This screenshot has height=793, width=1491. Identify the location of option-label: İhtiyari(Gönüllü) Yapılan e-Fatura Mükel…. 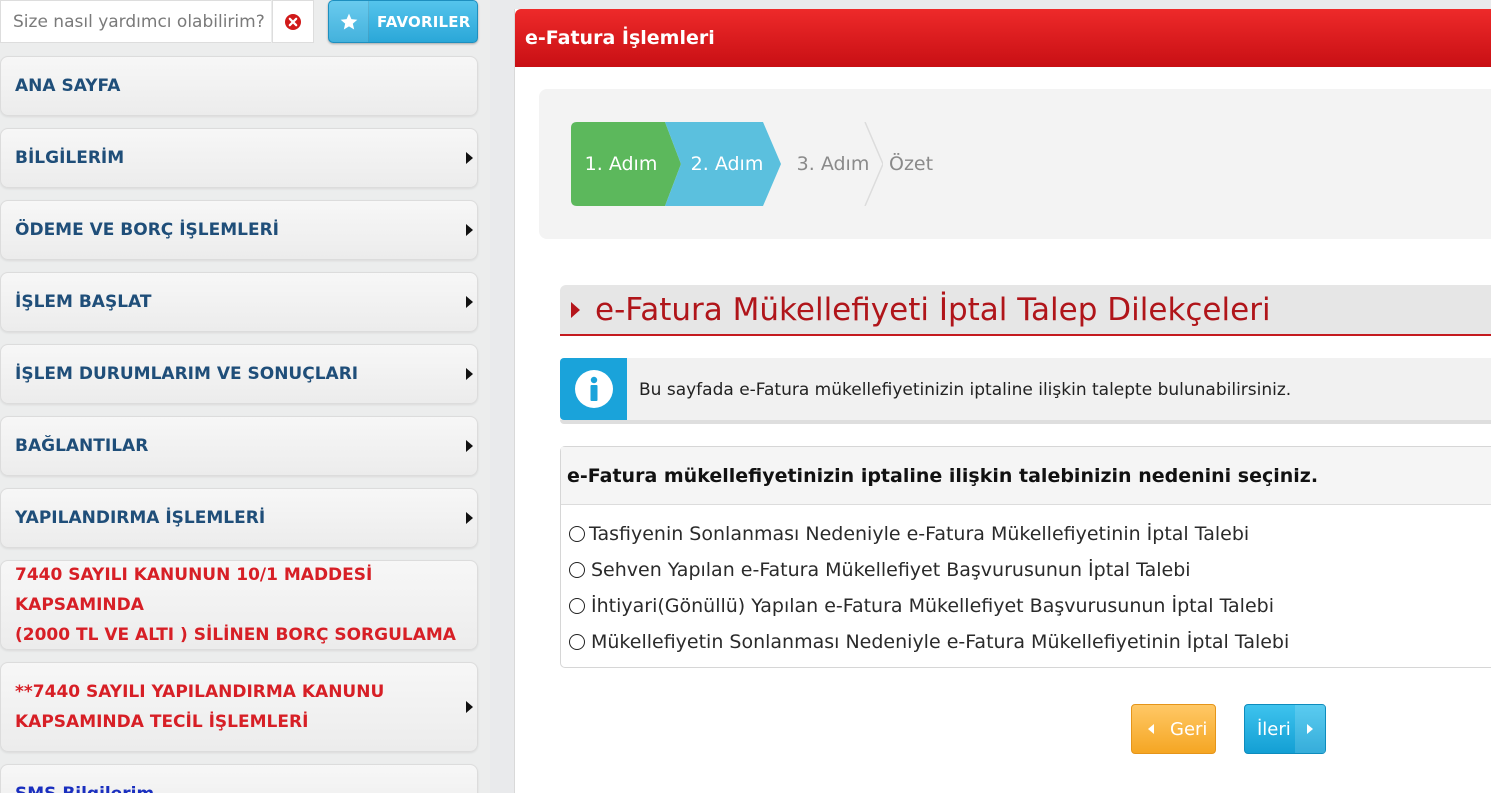
(932, 606).